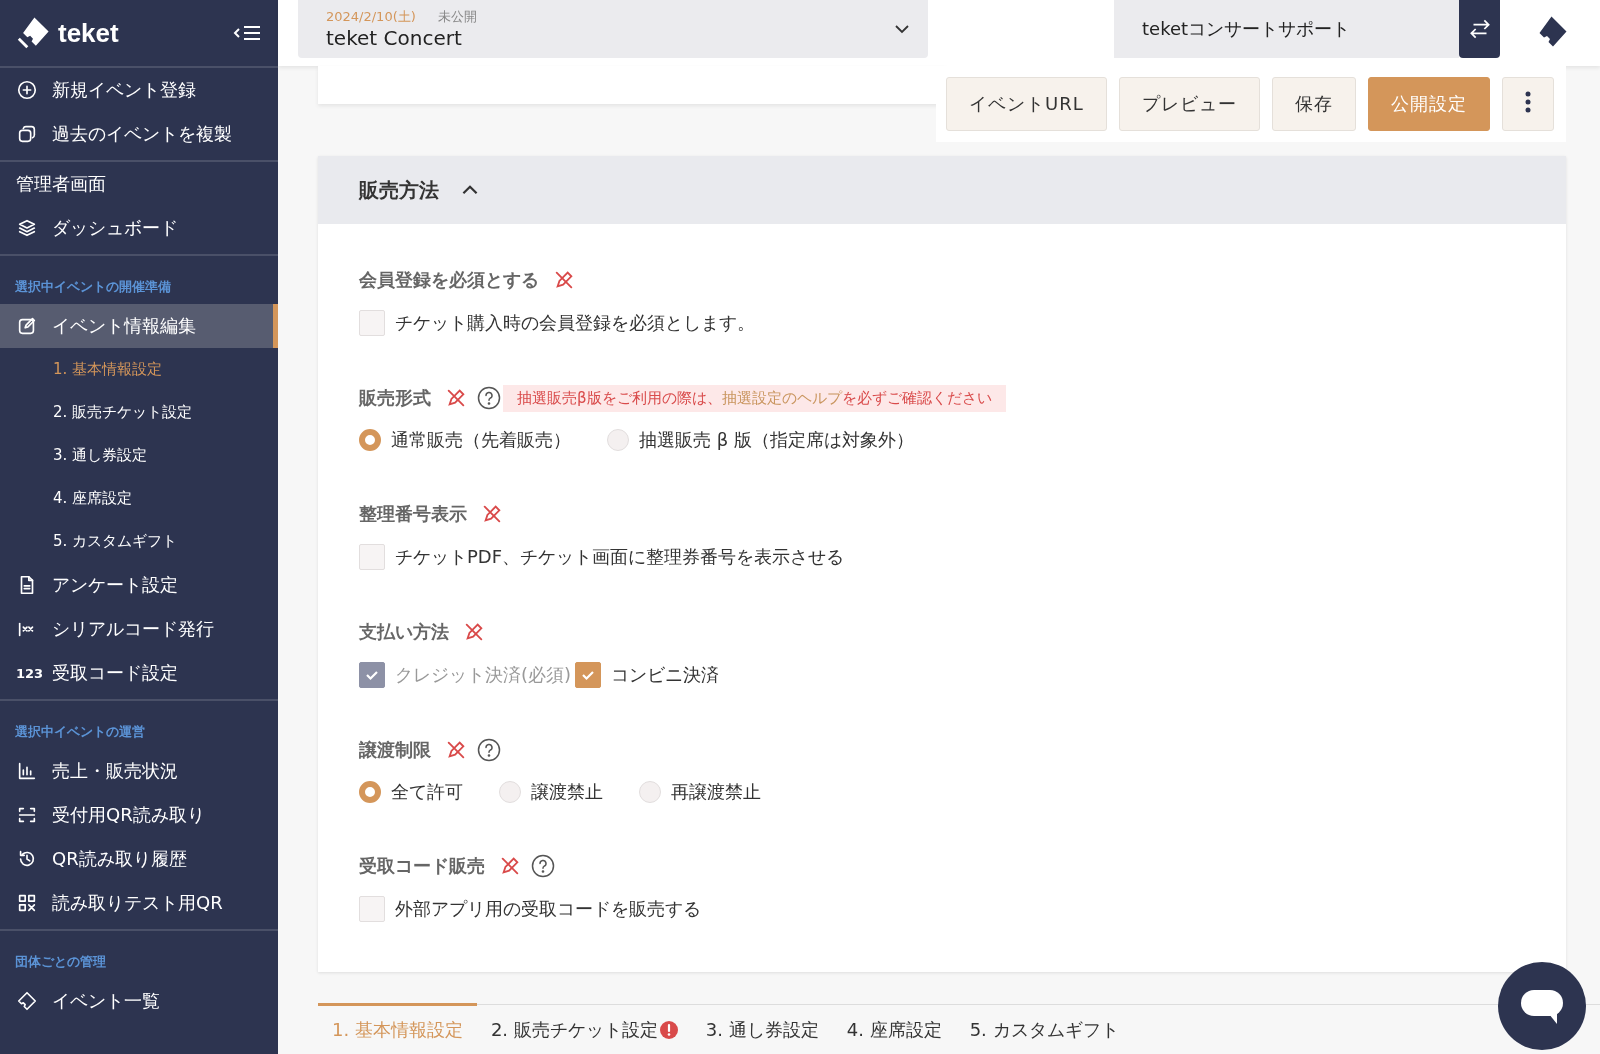 Image resolution: width=1600 pixels, height=1054 pixels. What do you see at coordinates (1026, 104) in the screenshot?
I see `toolbar-button: イベントURL` at bounding box center [1026, 104].